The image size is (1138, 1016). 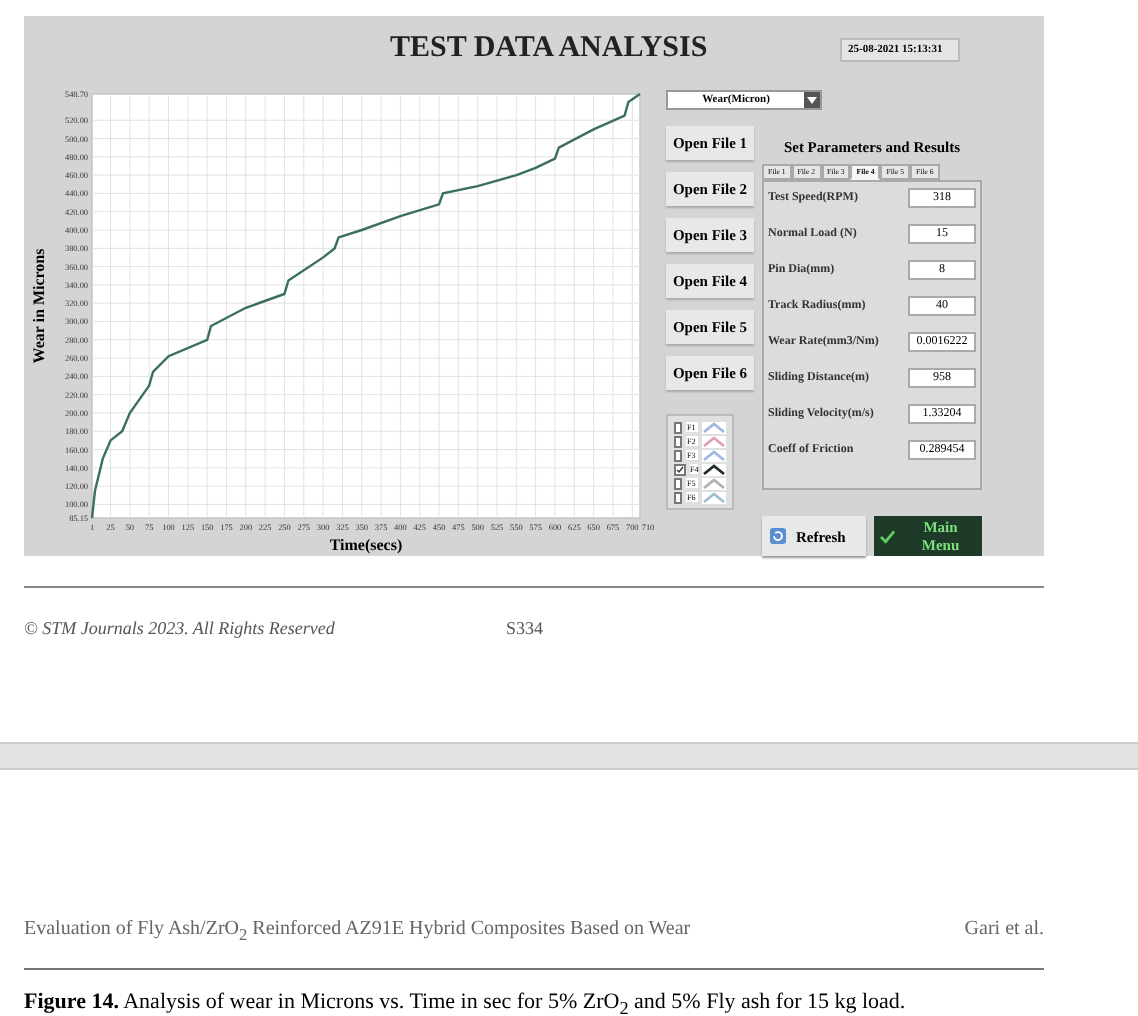 What do you see at coordinates (466, 1003) in the screenshot?
I see `figure-caption: Figure 14. Analysis of wear in Microns vs. Time in sec for 5% ZrO$_{2}$ and 5% Fly ash for 15 kg load.` at bounding box center [466, 1003].